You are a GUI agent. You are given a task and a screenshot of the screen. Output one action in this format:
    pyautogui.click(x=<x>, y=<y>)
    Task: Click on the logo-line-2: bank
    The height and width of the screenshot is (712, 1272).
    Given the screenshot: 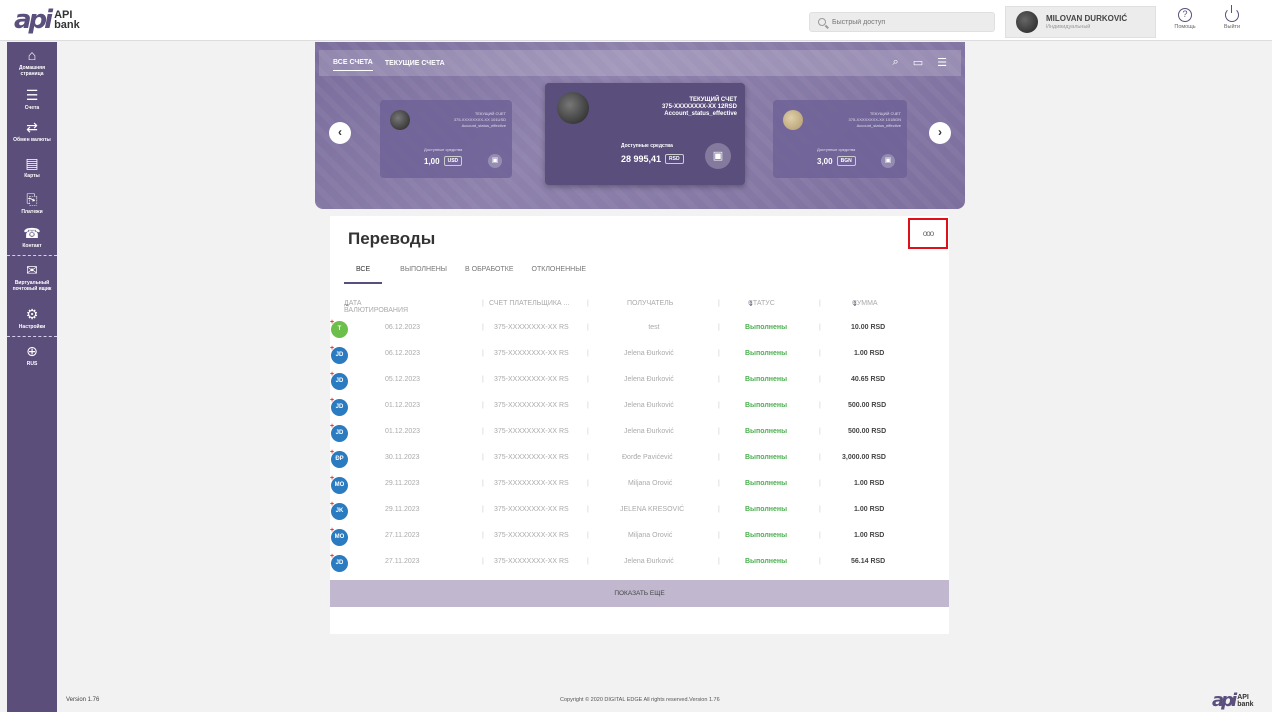 What is the action you would take?
    pyautogui.click(x=1245, y=704)
    